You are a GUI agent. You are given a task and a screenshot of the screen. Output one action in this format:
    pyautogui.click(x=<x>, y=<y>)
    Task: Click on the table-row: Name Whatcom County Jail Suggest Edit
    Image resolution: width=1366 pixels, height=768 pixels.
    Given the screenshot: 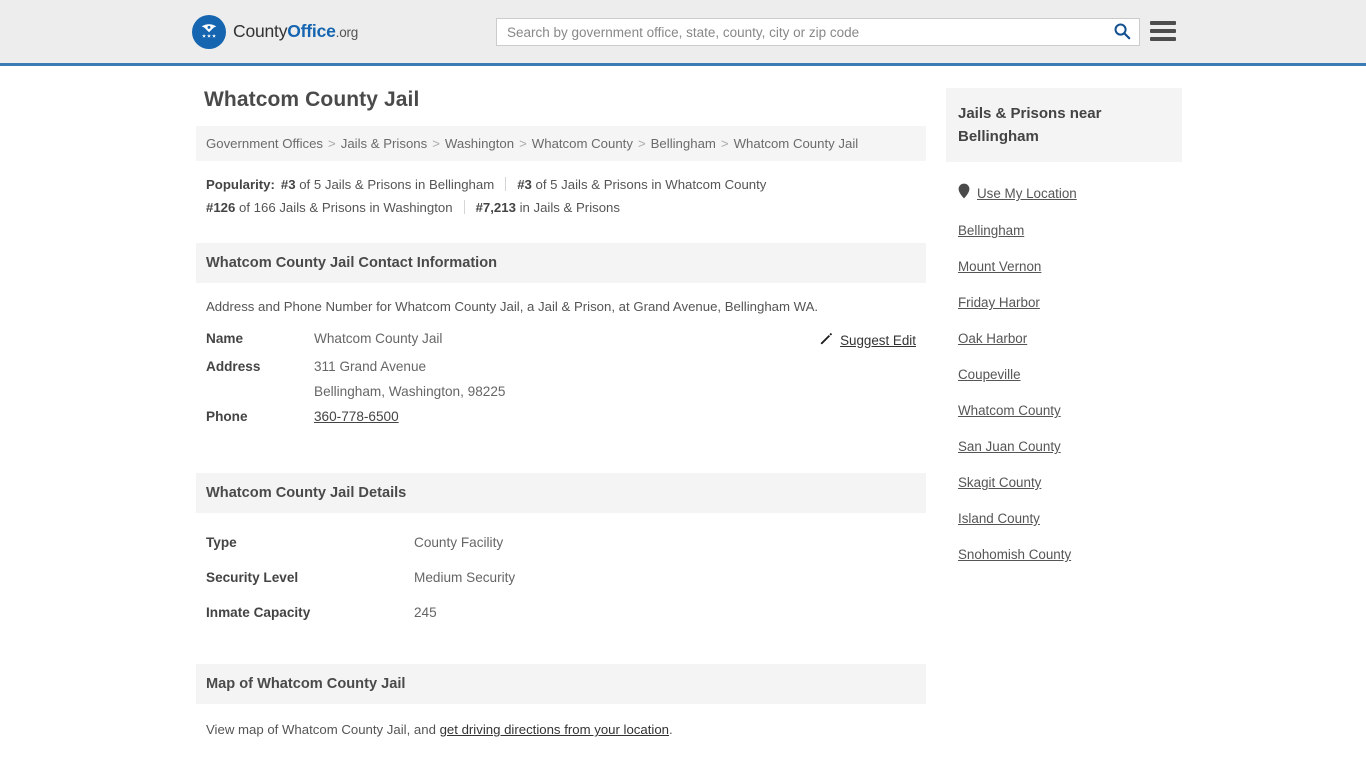 What is the action you would take?
    pyautogui.click(x=561, y=340)
    